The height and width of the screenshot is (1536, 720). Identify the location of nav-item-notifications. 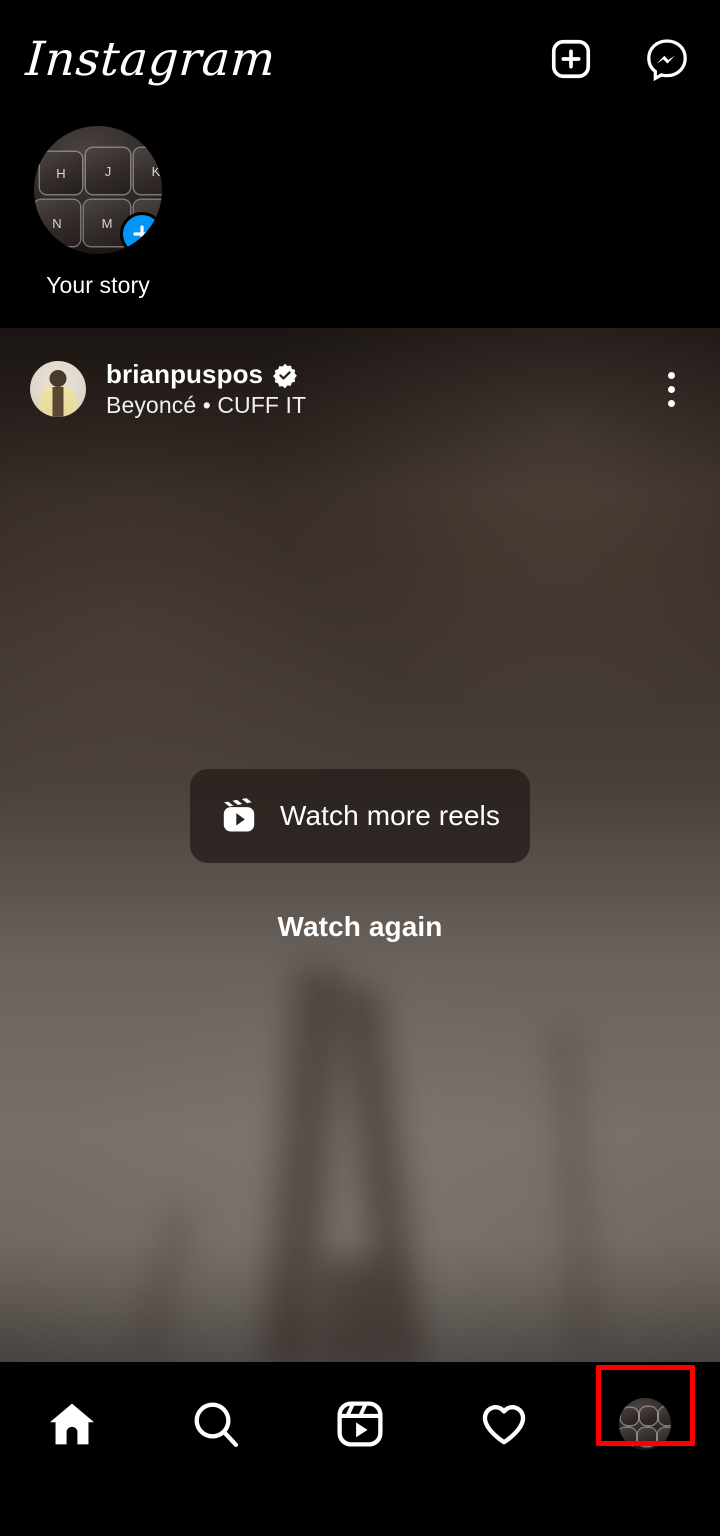
(504, 1424).